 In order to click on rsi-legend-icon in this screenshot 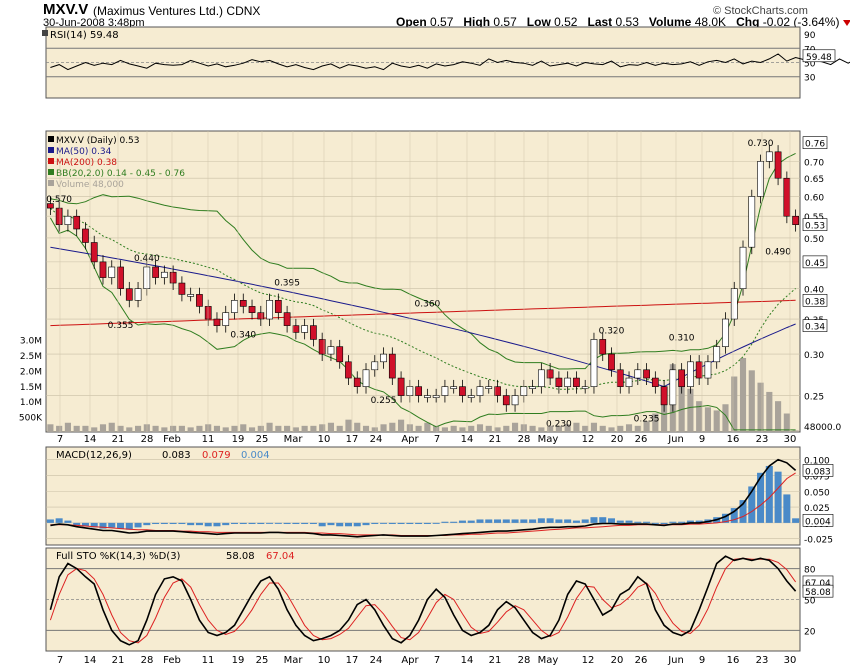, I will do `click(45, 33)`.